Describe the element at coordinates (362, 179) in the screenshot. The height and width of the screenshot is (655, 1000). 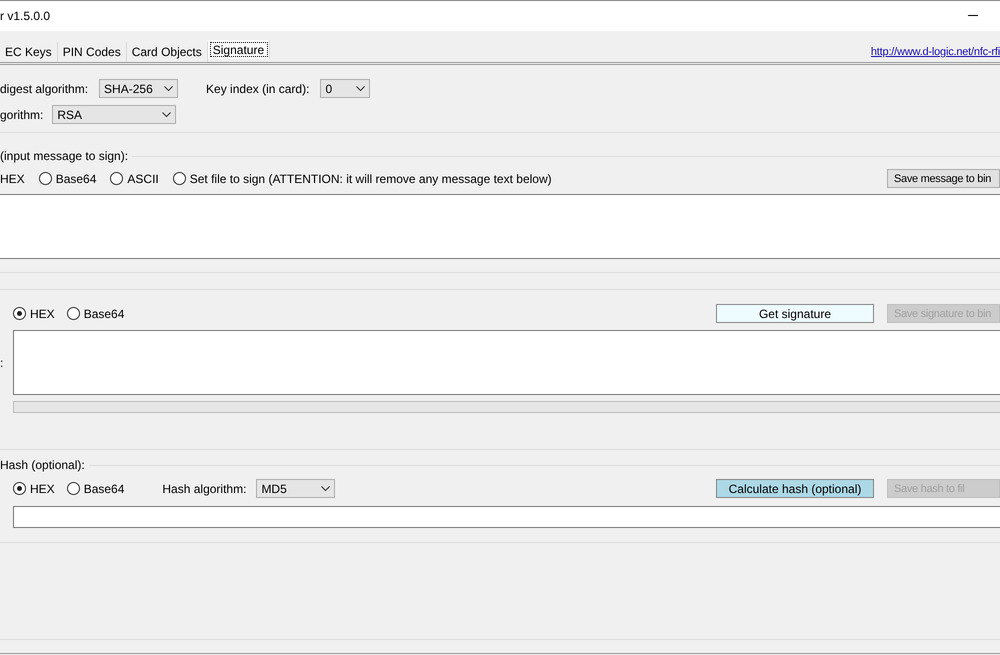
I see `radio-option: Set file to sign (ATTENTION: it will remove any message text below)` at that location.